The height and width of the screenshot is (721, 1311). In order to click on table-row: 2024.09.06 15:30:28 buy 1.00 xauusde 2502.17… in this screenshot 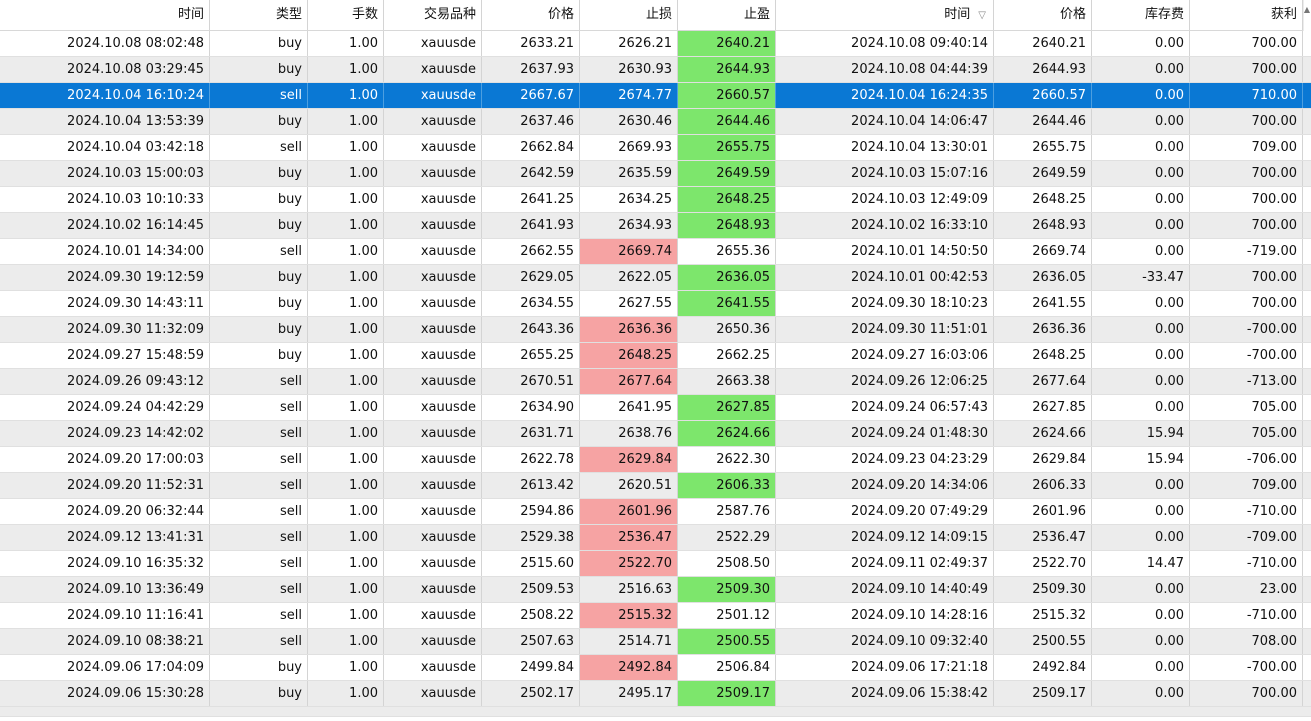, I will do `click(655, 694)`.